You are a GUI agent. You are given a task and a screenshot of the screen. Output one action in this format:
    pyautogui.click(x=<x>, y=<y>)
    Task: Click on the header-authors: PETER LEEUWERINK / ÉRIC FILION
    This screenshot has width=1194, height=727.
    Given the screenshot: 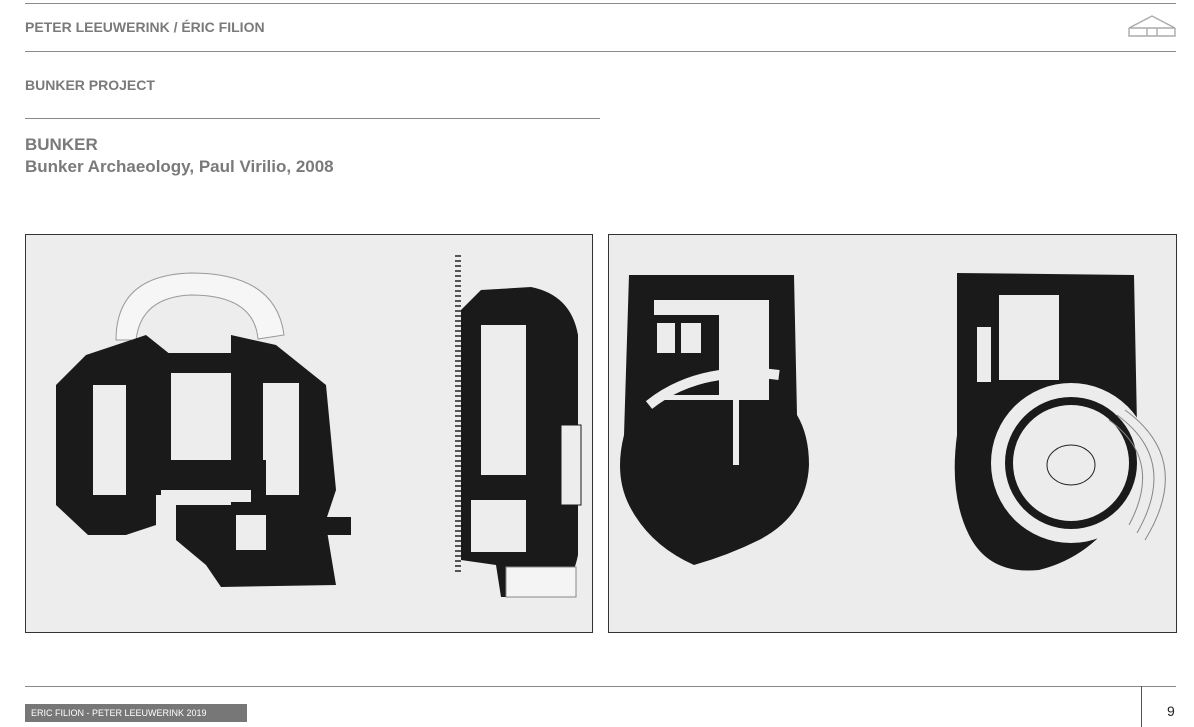 What is the action you would take?
    pyautogui.click(x=145, y=27)
    